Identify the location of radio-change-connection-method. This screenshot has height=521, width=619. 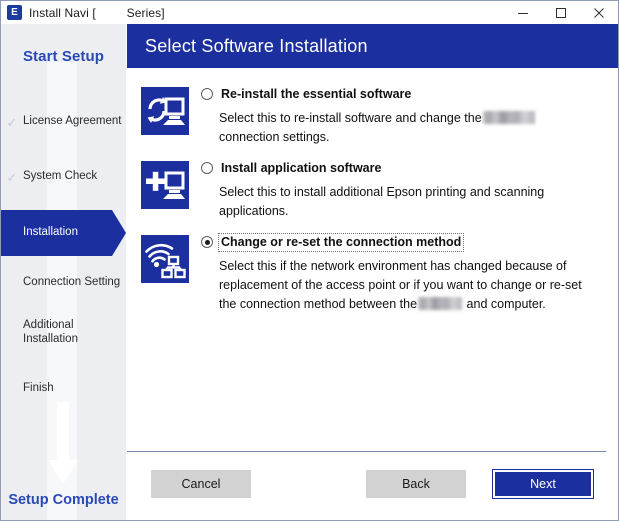
(207, 242).